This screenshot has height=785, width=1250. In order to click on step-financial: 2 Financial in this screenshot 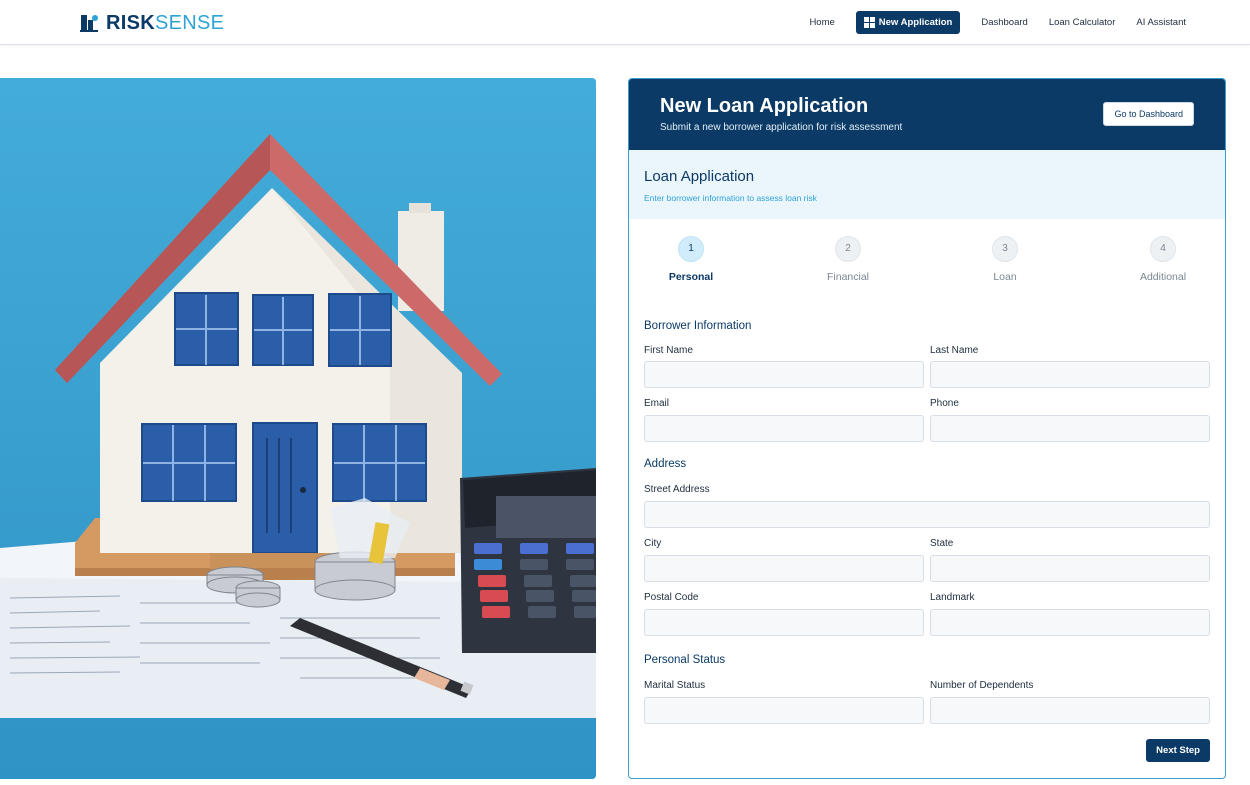, I will do `click(848, 259)`.